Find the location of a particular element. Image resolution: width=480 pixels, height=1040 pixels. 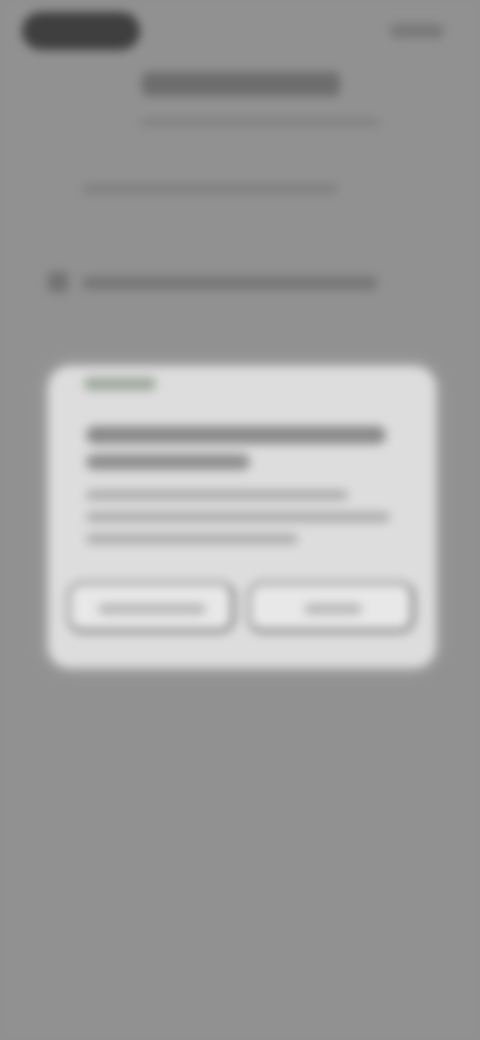

checkbox-row is located at coordinates (213, 283).